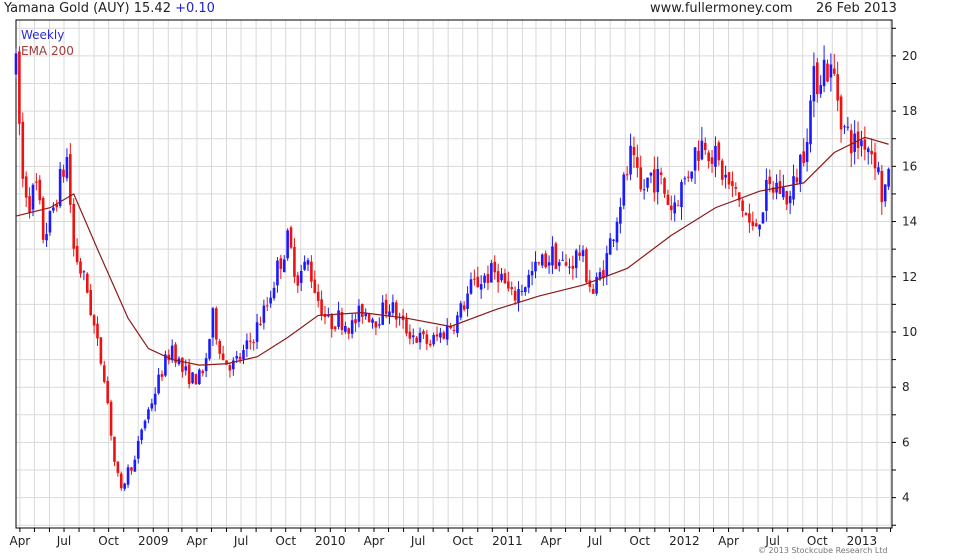 This screenshot has height=560, width=980. What do you see at coordinates (909, 277) in the screenshot?
I see `y-tick-label: 12` at bounding box center [909, 277].